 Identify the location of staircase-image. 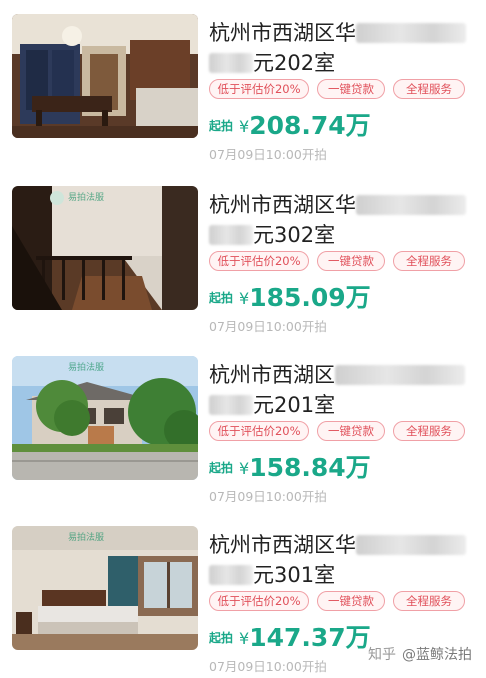
(105, 248).